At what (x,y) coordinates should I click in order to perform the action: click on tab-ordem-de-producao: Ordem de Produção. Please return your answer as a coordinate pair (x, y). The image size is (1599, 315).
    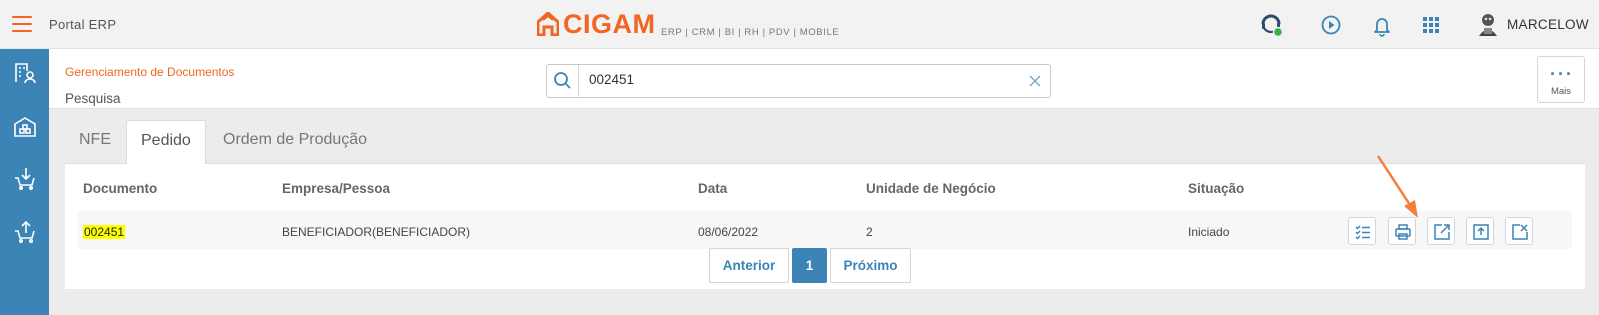
    Looking at the image, I should click on (295, 142).